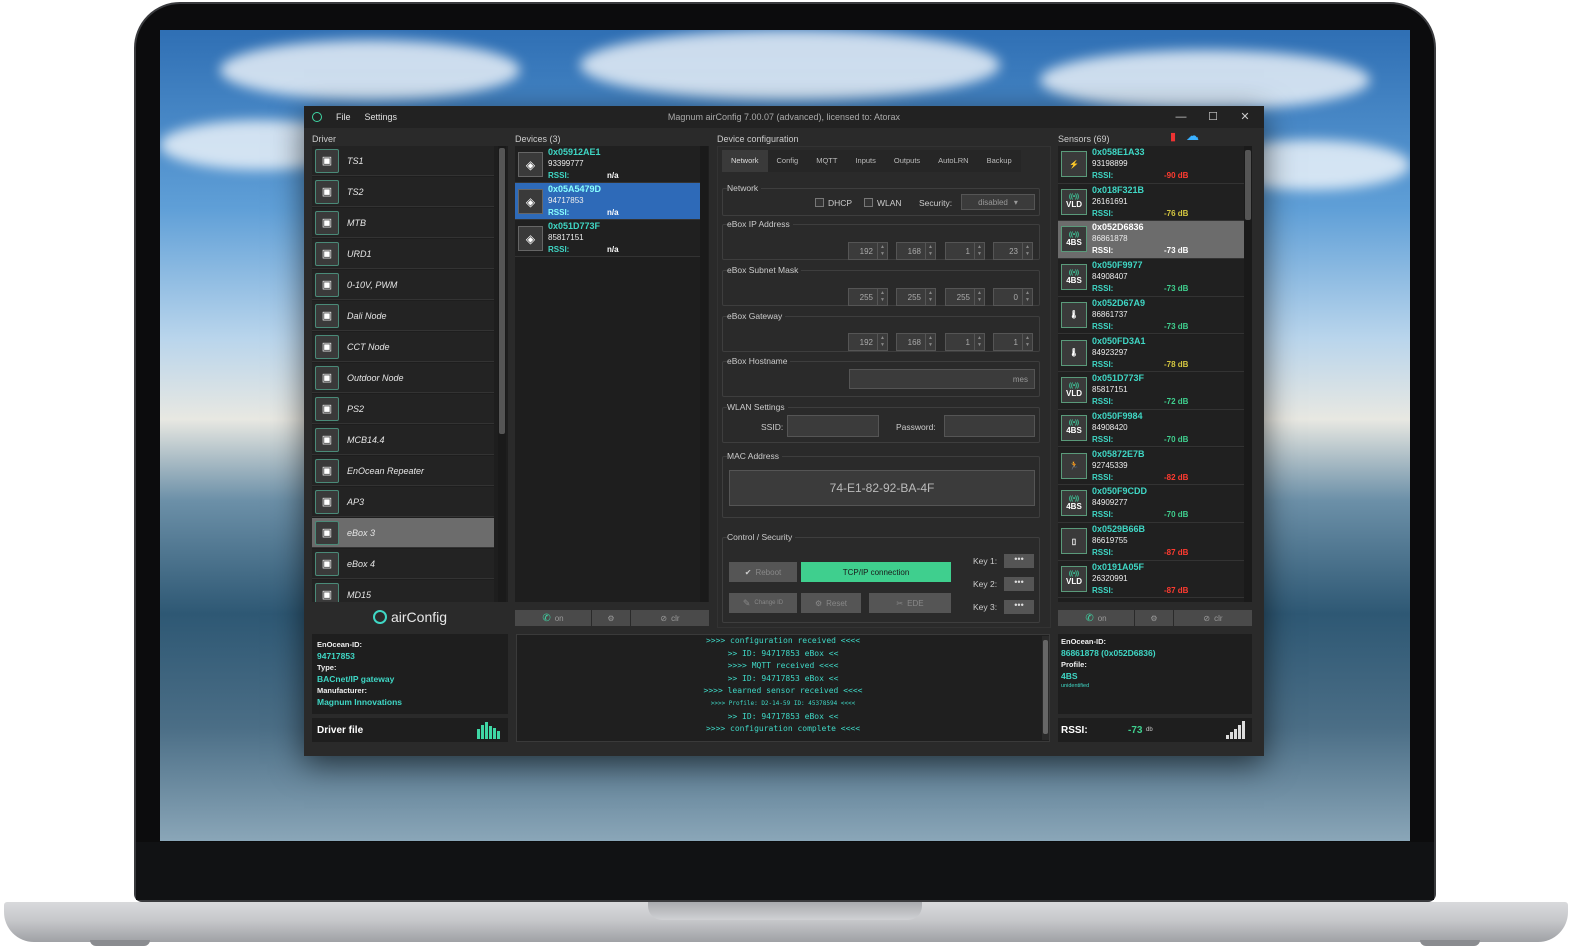  Describe the element at coordinates (608, 238) in the screenshot. I see `device-item: ◈ 0x051D773F 85817151 RSSI: n/a` at that location.